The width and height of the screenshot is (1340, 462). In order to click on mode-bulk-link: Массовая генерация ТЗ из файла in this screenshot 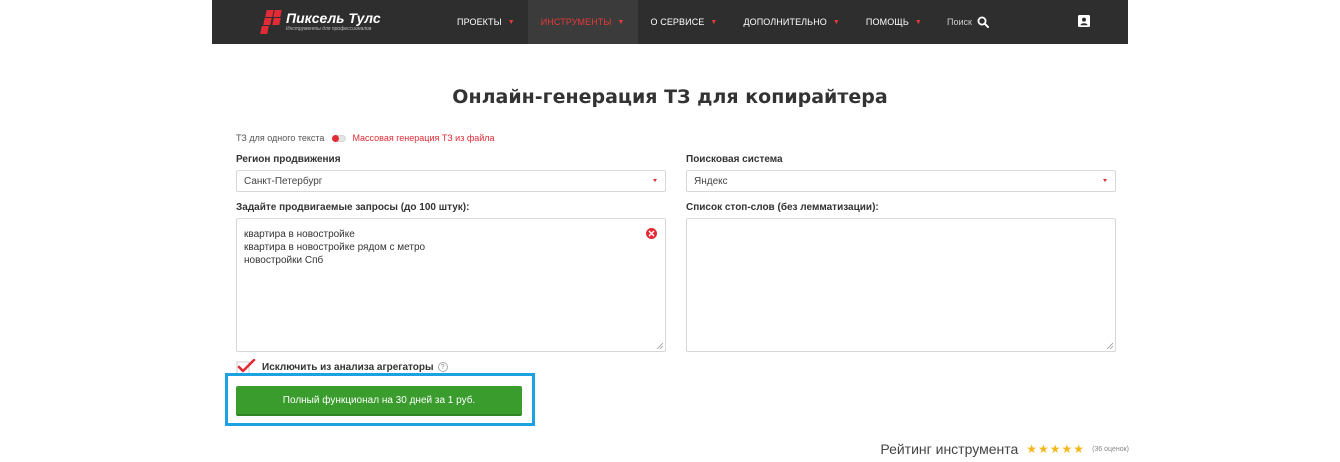, I will do `click(423, 138)`.